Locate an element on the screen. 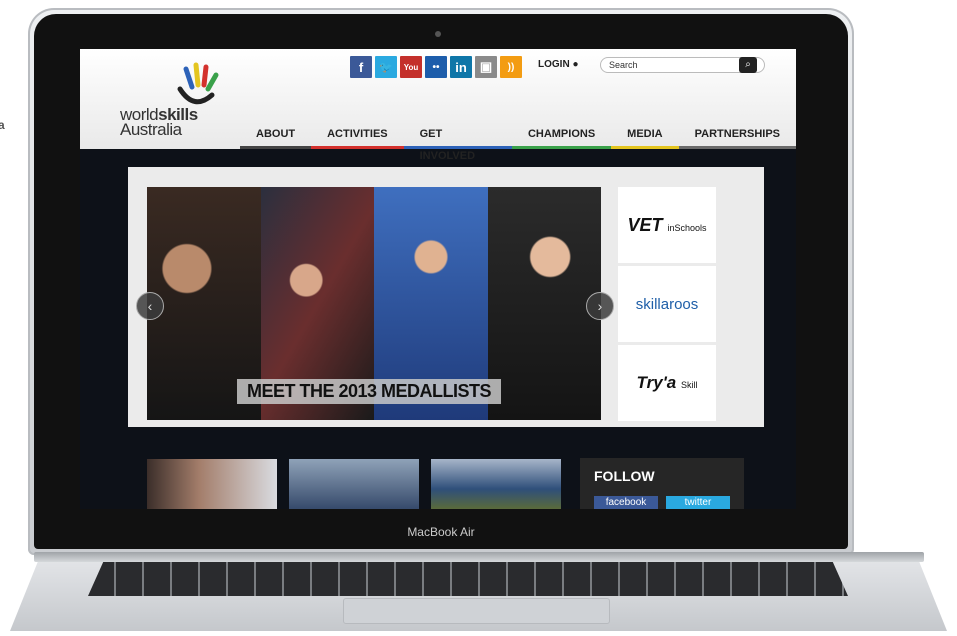  nav-get-involved: GET INVOLVED is located at coordinates (457, 142).